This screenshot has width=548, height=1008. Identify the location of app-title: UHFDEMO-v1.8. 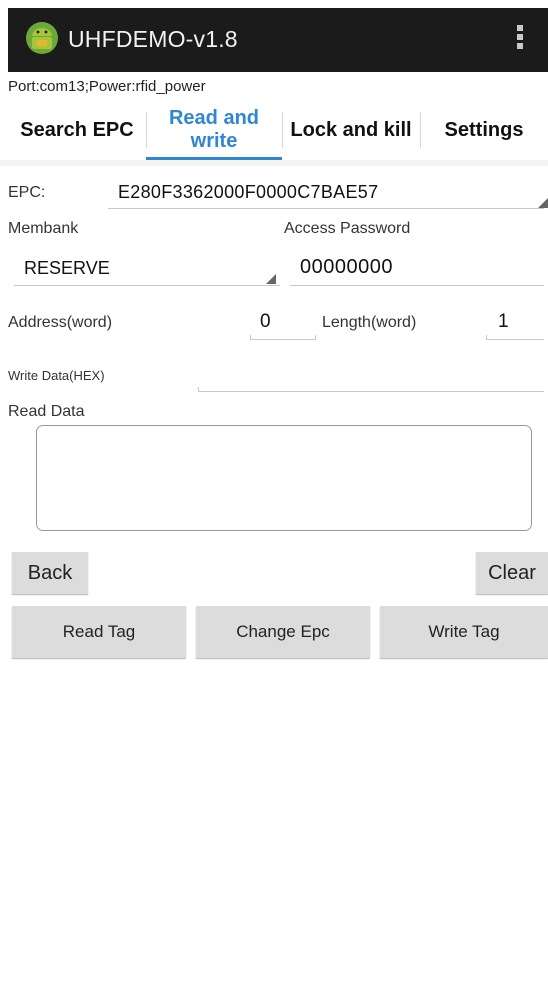
(153, 39).